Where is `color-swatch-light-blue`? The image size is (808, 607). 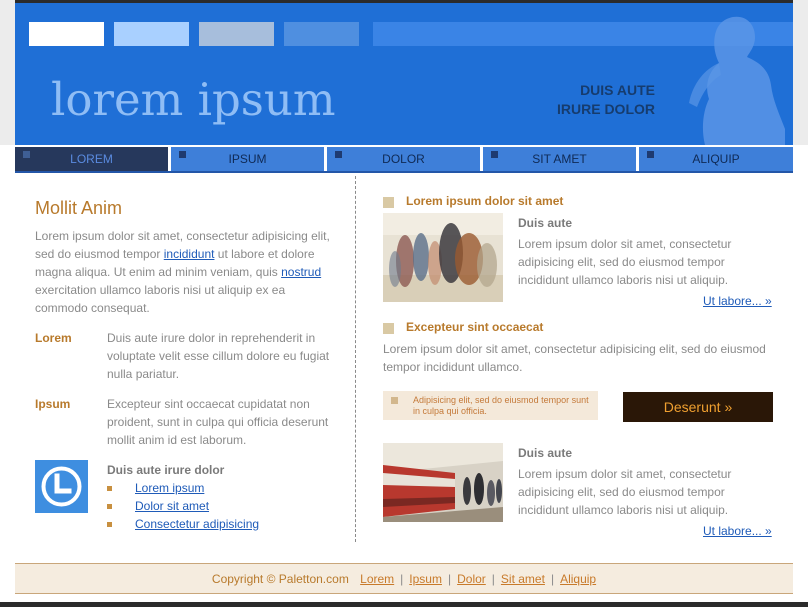 color-swatch-light-blue is located at coordinates (151, 34).